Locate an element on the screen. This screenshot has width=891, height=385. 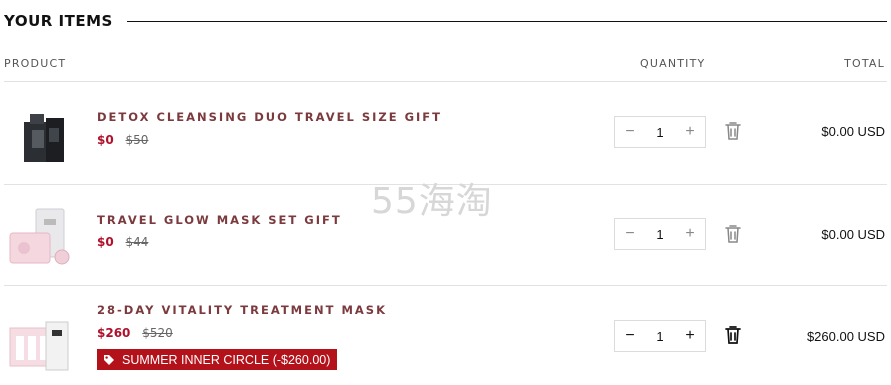
original-price: $50 is located at coordinates (137, 140).